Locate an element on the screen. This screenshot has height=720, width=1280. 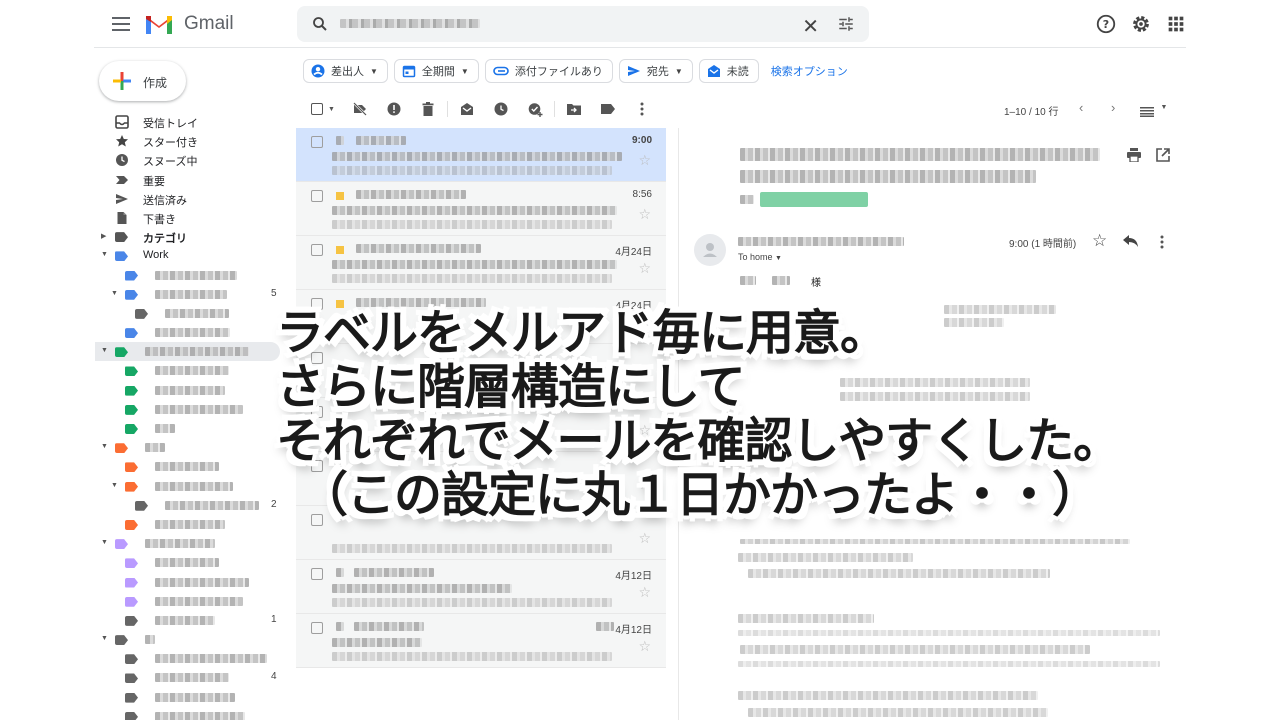
clear-icon: ✕ is located at coordinates (810, 26).